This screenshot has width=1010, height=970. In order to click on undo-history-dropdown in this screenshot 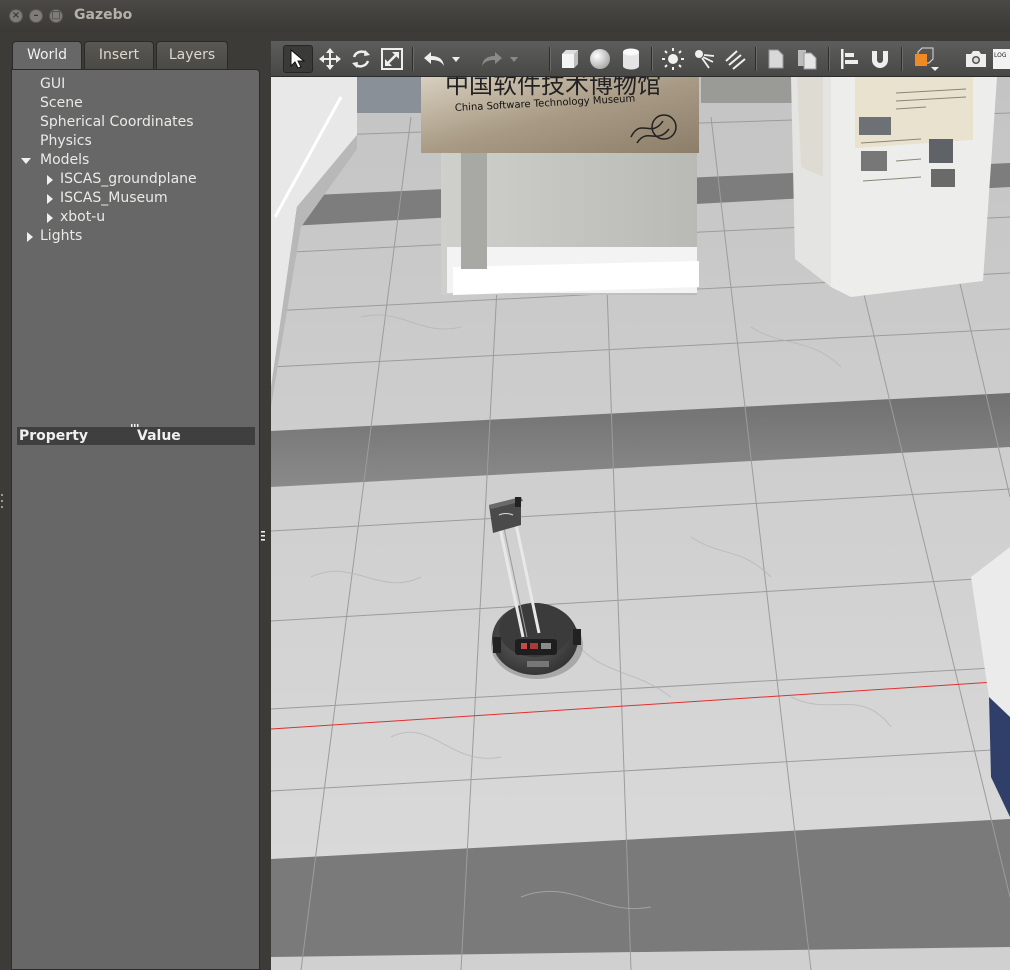, I will do `click(456, 59)`.